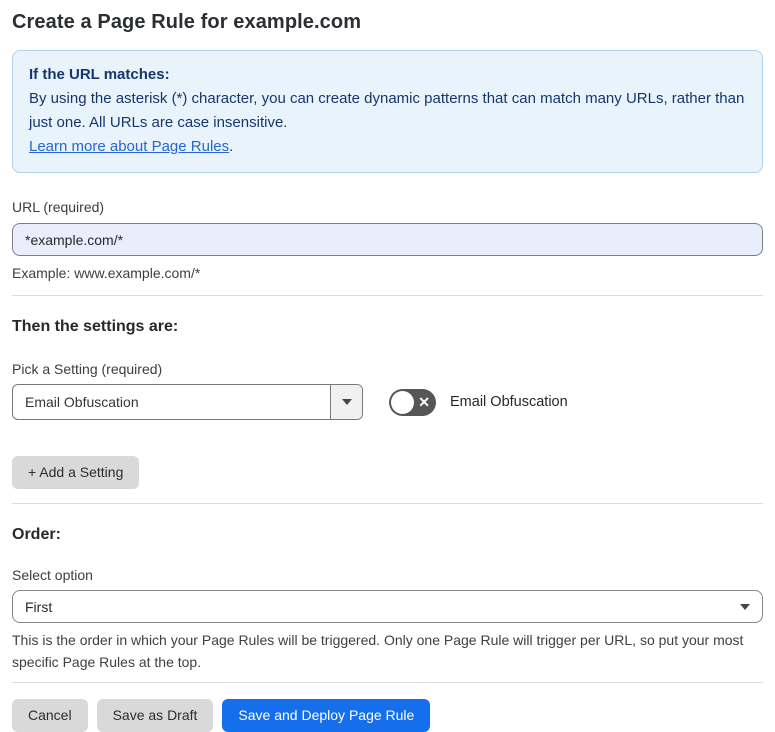 This screenshot has width=775, height=732. What do you see at coordinates (39, 606) in the screenshot?
I see `order-select-value: First` at bounding box center [39, 606].